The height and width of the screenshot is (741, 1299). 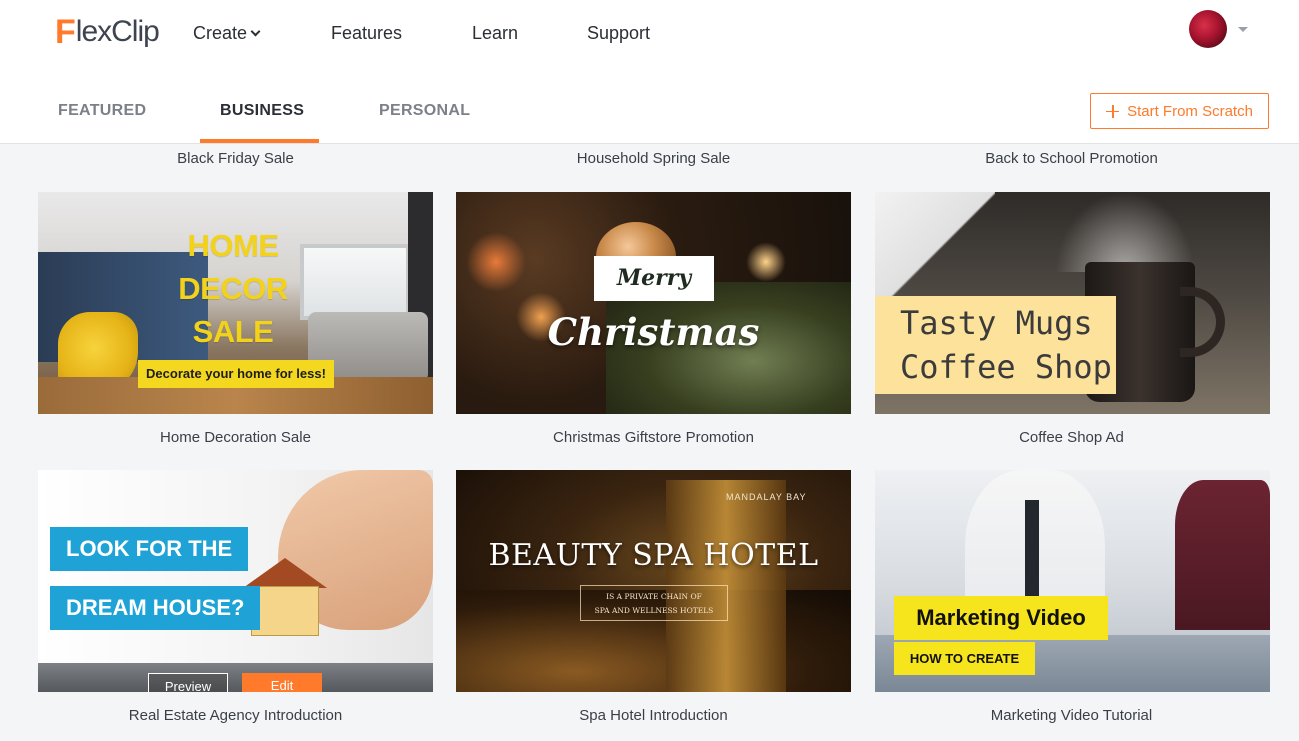 I want to click on template-caption: Home Decoration Sale, so click(x=235, y=437).